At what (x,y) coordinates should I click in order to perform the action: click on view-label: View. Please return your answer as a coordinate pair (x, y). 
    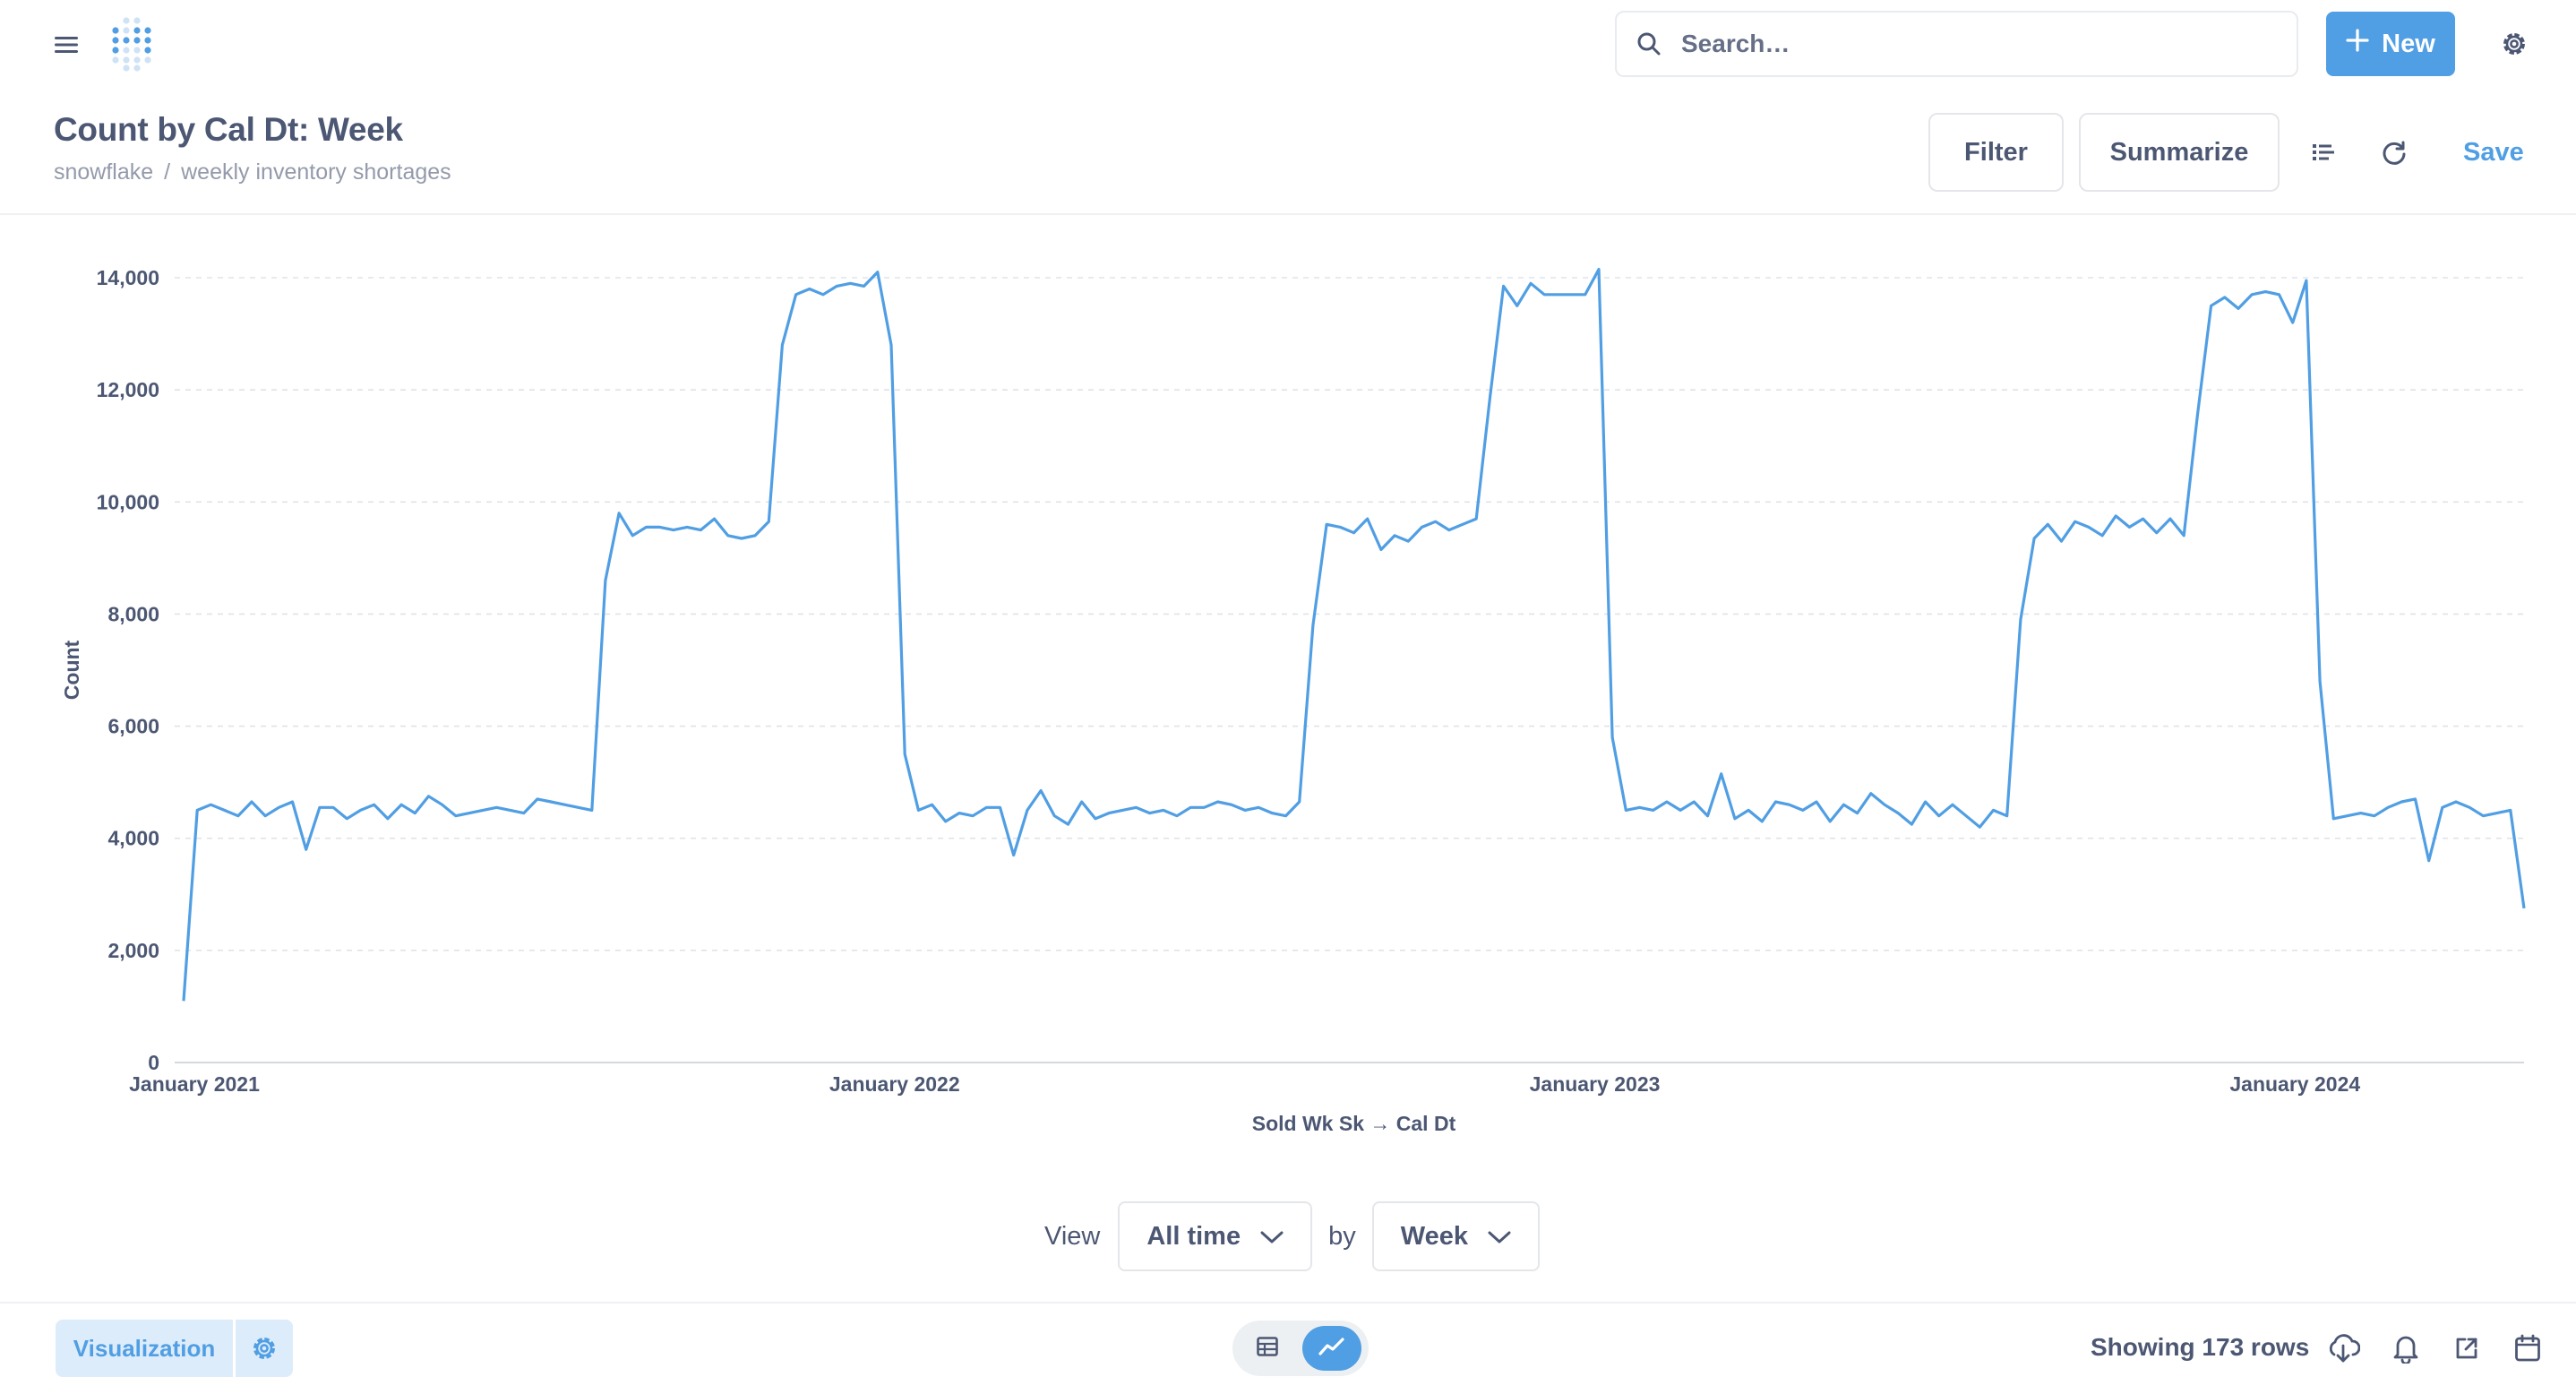
    Looking at the image, I should click on (1072, 1236).